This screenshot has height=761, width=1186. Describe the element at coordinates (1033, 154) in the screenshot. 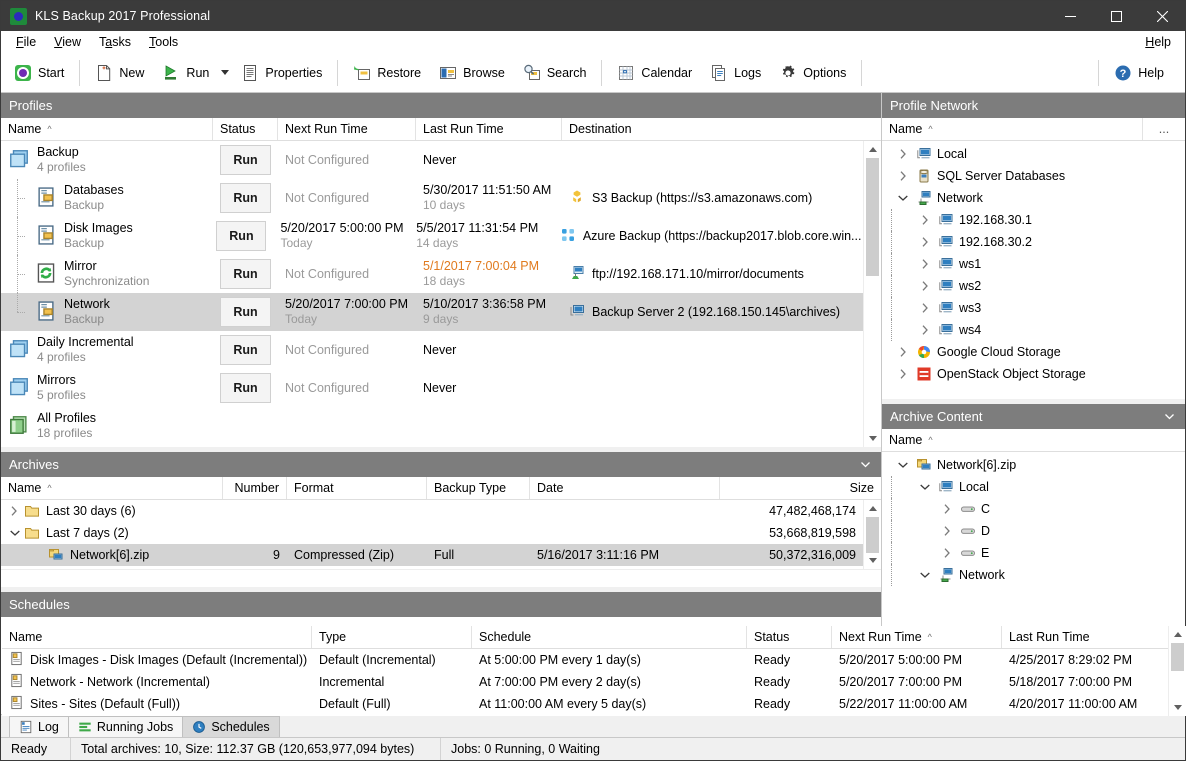

I see `profile-network-node: Local` at that location.